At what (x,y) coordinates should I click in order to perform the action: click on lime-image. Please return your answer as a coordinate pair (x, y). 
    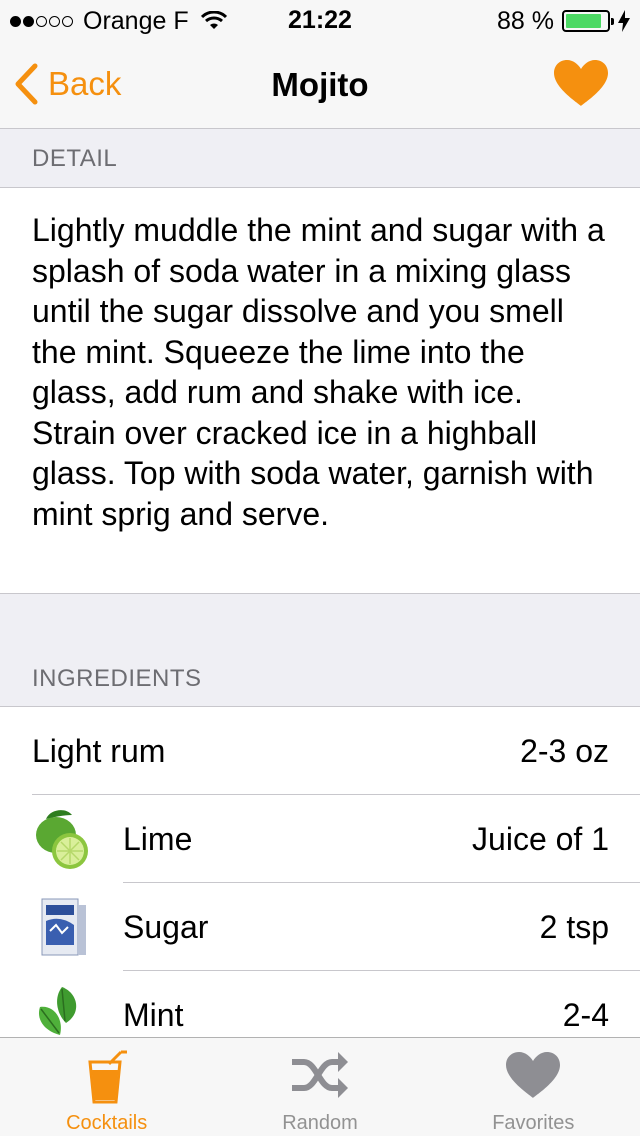
    Looking at the image, I should click on (62, 839).